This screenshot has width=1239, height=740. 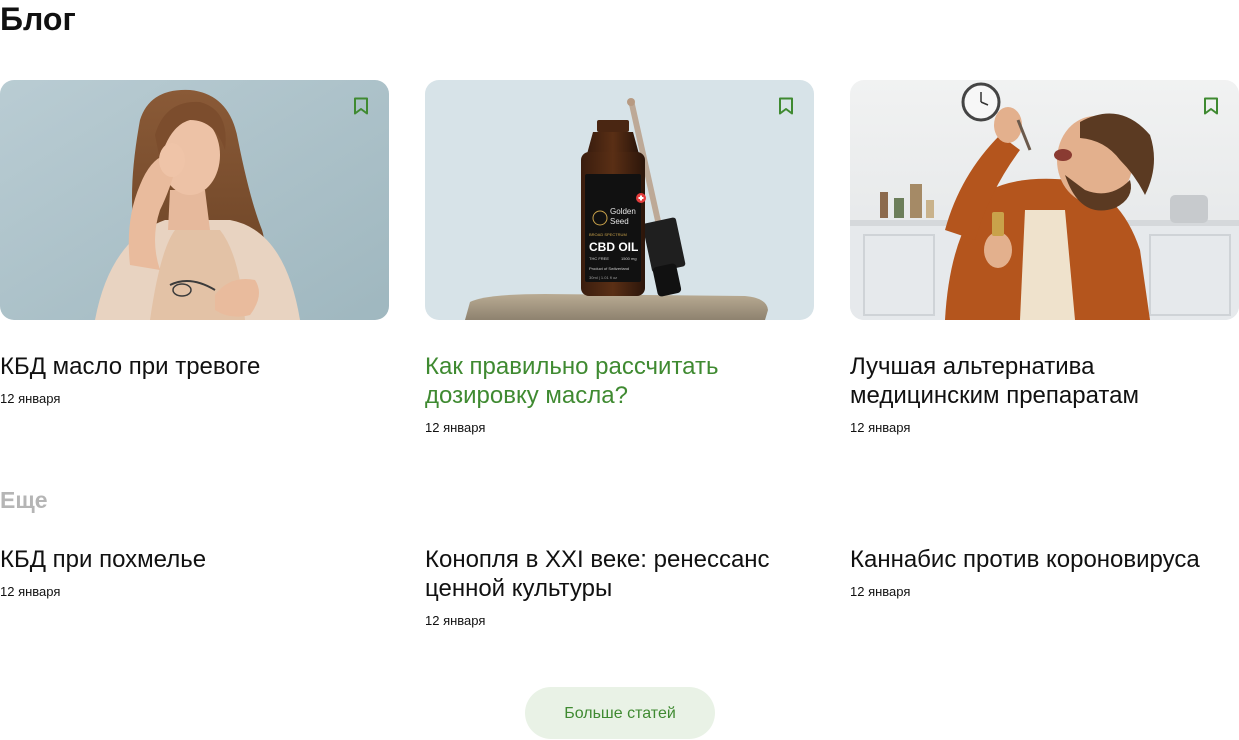 I want to click on svg-text: THC FREE, so click(x=599, y=258).